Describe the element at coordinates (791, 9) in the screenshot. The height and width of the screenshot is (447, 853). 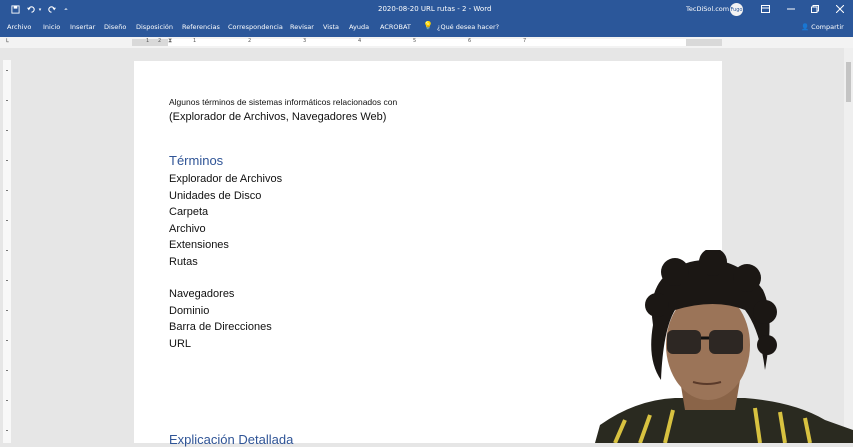
I see `minimize-icon` at that location.